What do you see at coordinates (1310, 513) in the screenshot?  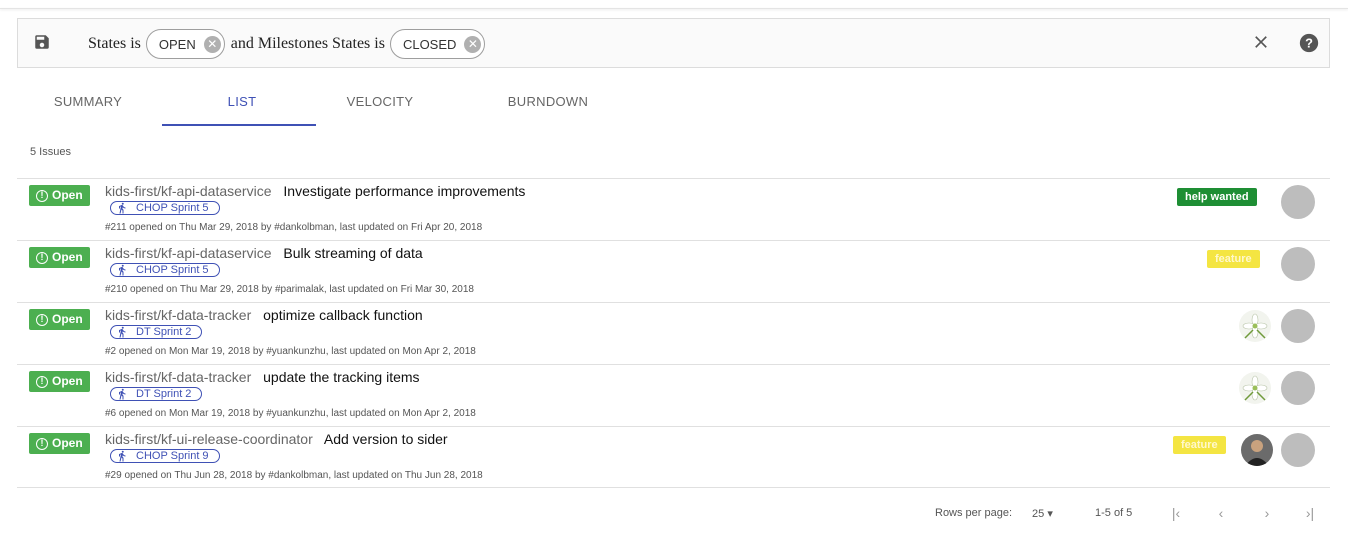 I see `last-page-icon: ›|` at bounding box center [1310, 513].